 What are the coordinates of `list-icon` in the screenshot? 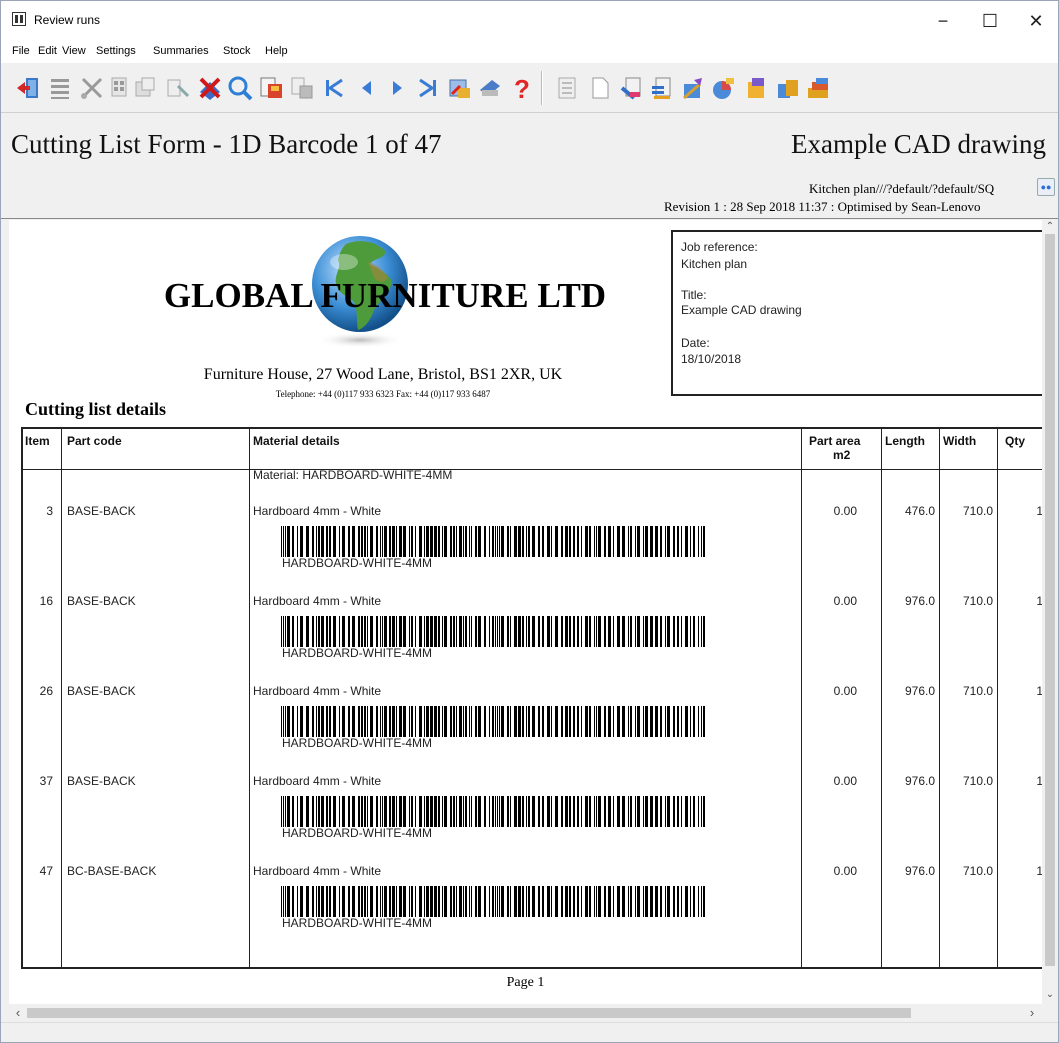 It's located at (60, 88).